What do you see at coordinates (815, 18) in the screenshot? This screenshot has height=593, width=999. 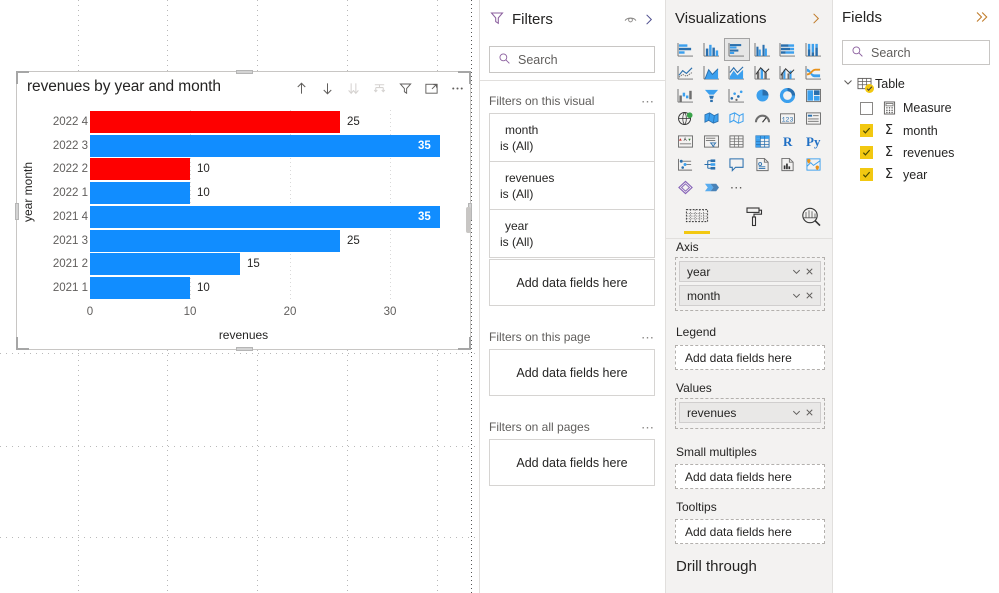 I see `collapse-visualizations-chevron-right-icon` at bounding box center [815, 18].